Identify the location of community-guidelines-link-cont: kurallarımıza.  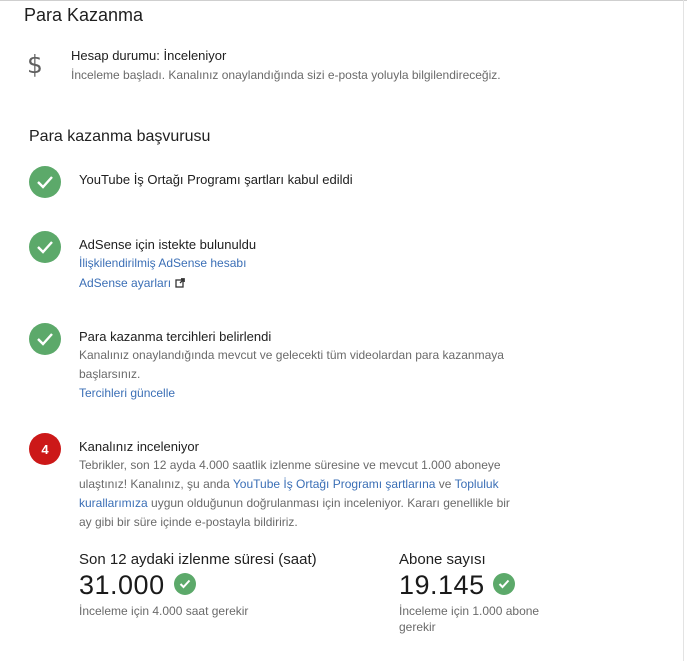
(113, 503).